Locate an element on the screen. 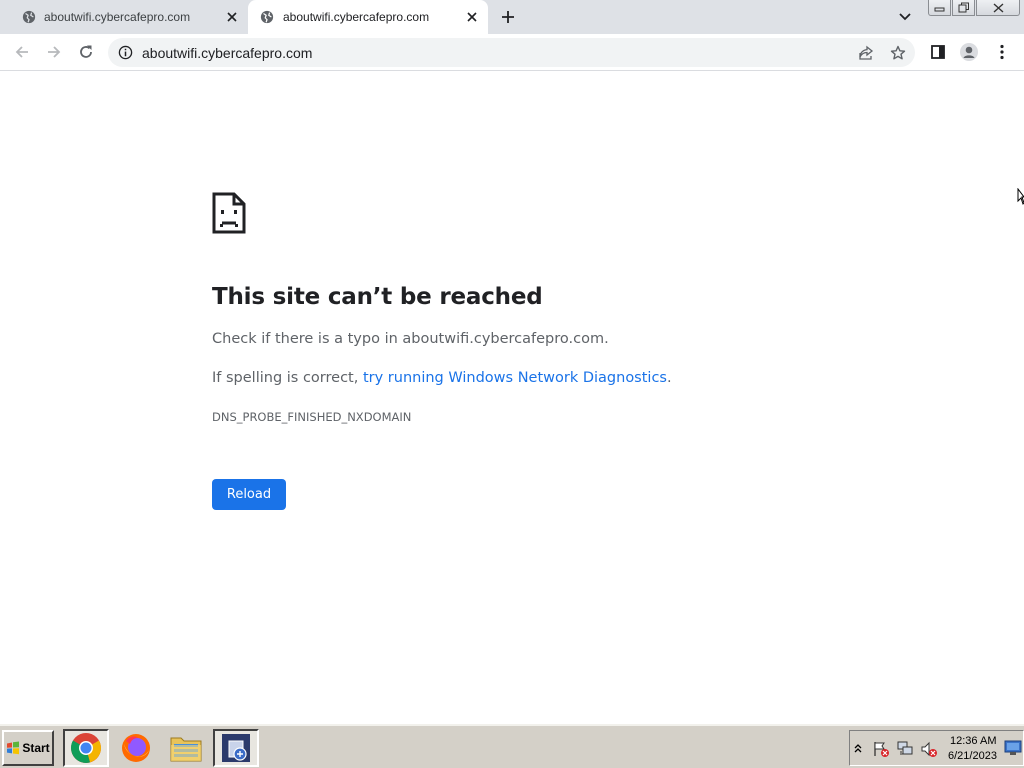  bookmark-button is located at coordinates (898, 53).